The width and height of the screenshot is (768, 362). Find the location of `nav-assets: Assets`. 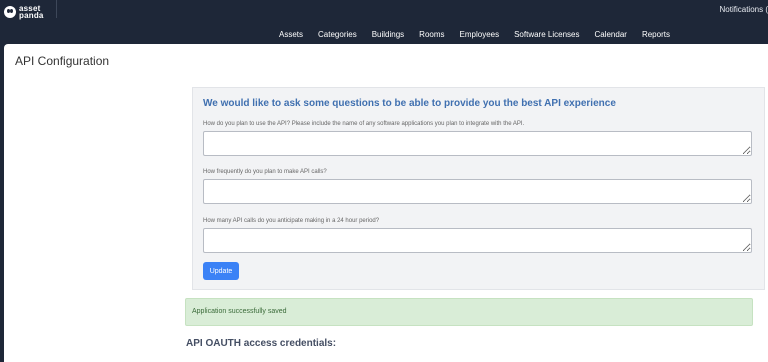

nav-assets: Assets is located at coordinates (291, 35).